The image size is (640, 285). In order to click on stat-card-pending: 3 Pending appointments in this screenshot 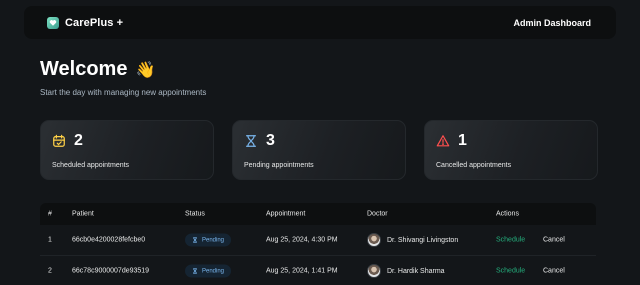, I will do `click(319, 150)`.